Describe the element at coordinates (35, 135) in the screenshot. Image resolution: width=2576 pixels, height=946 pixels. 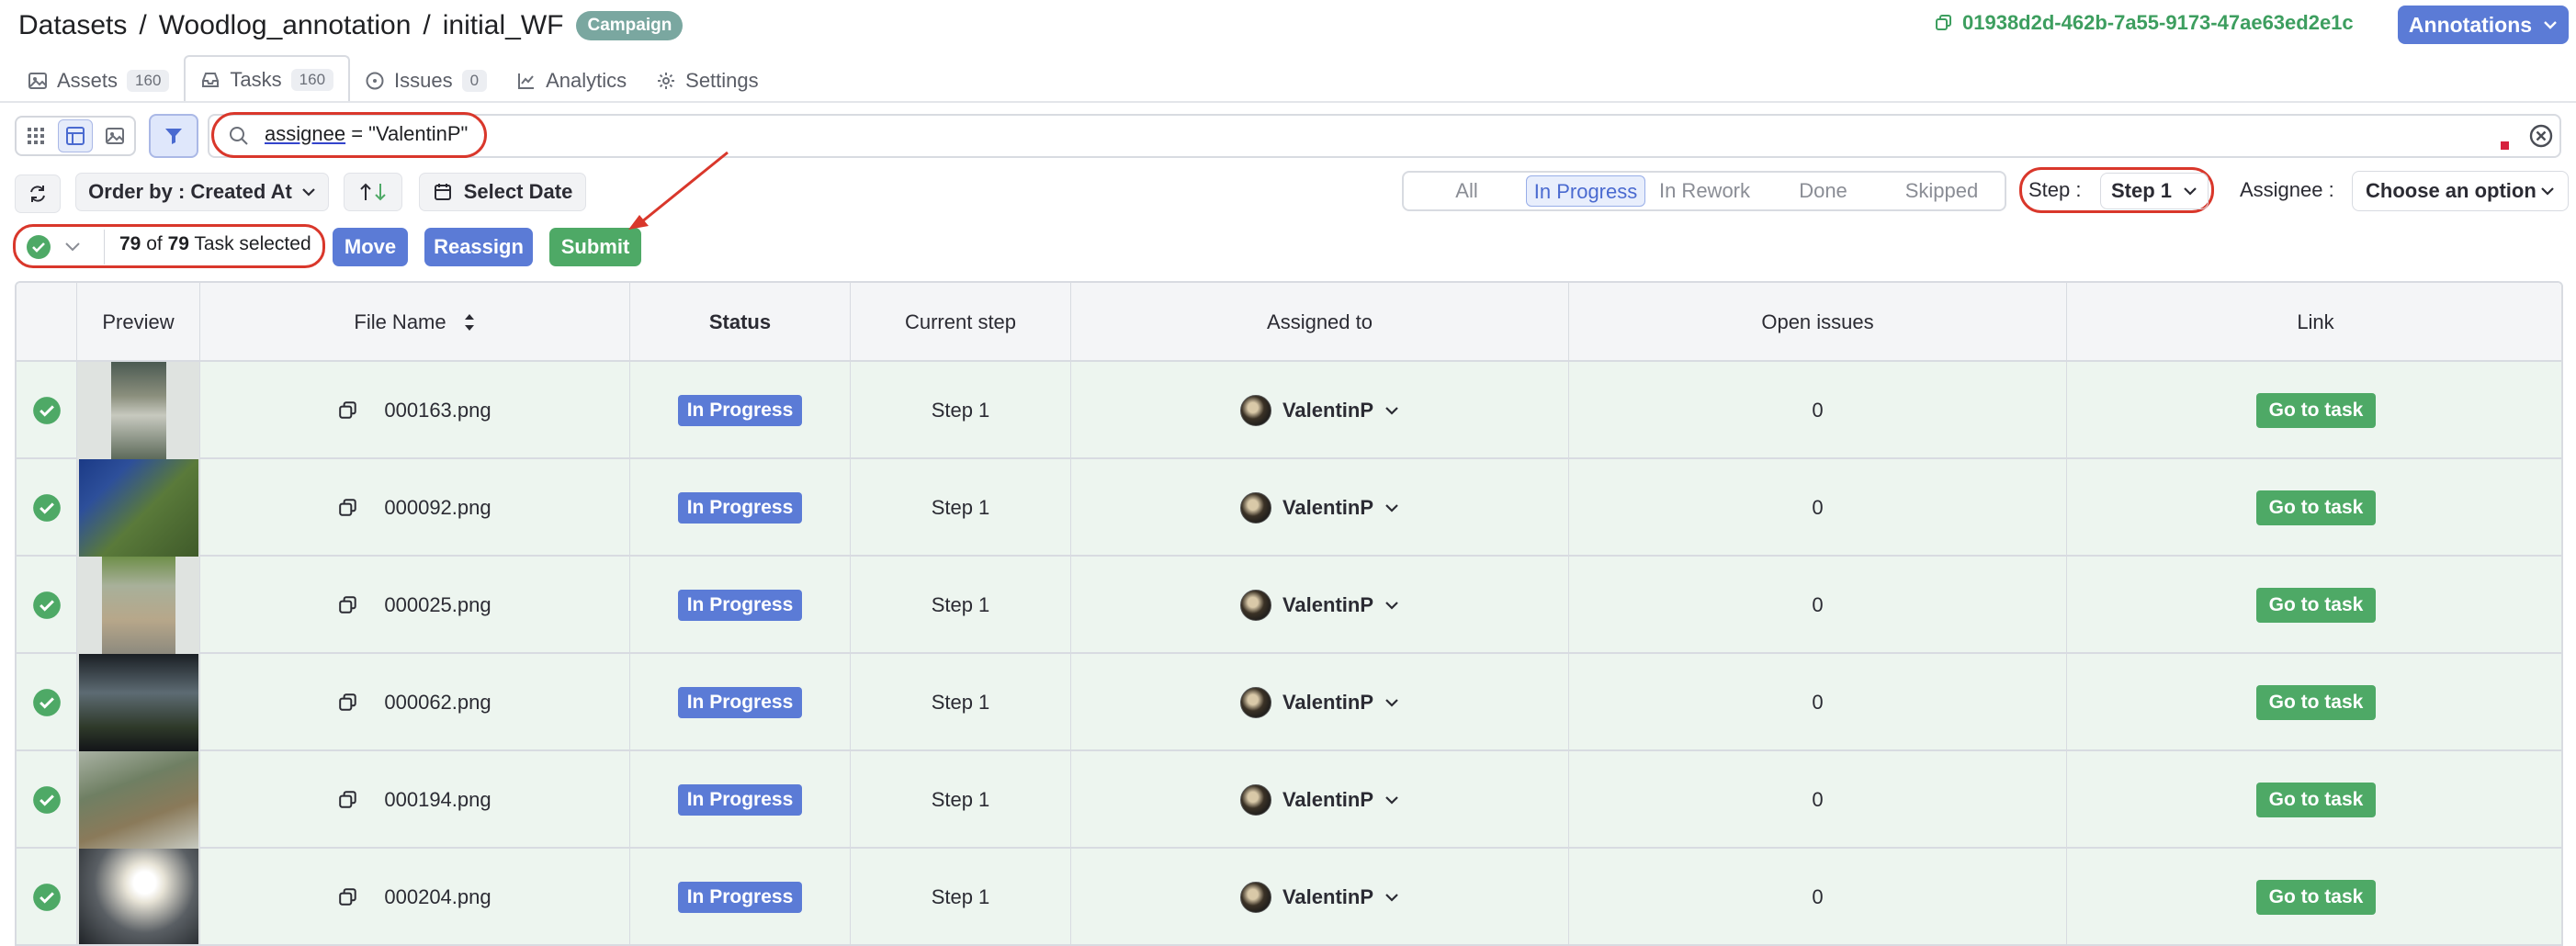
I see `grid-view-button` at that location.